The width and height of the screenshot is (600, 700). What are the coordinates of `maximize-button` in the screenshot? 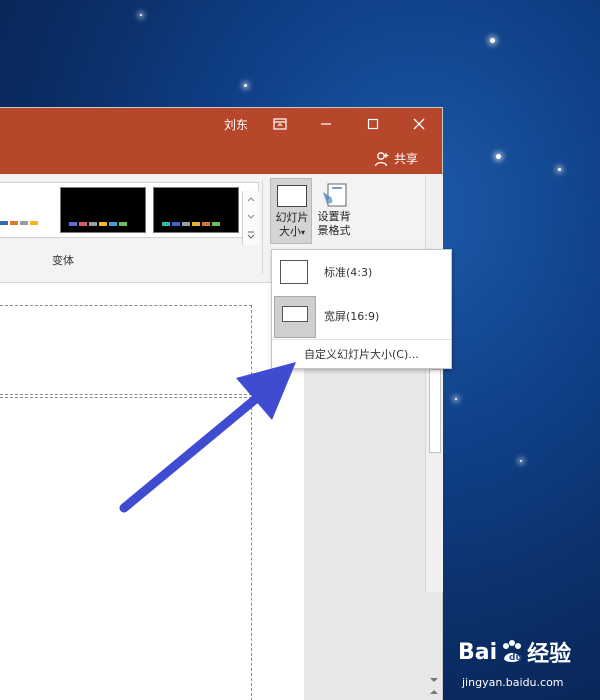 It's located at (373, 124).